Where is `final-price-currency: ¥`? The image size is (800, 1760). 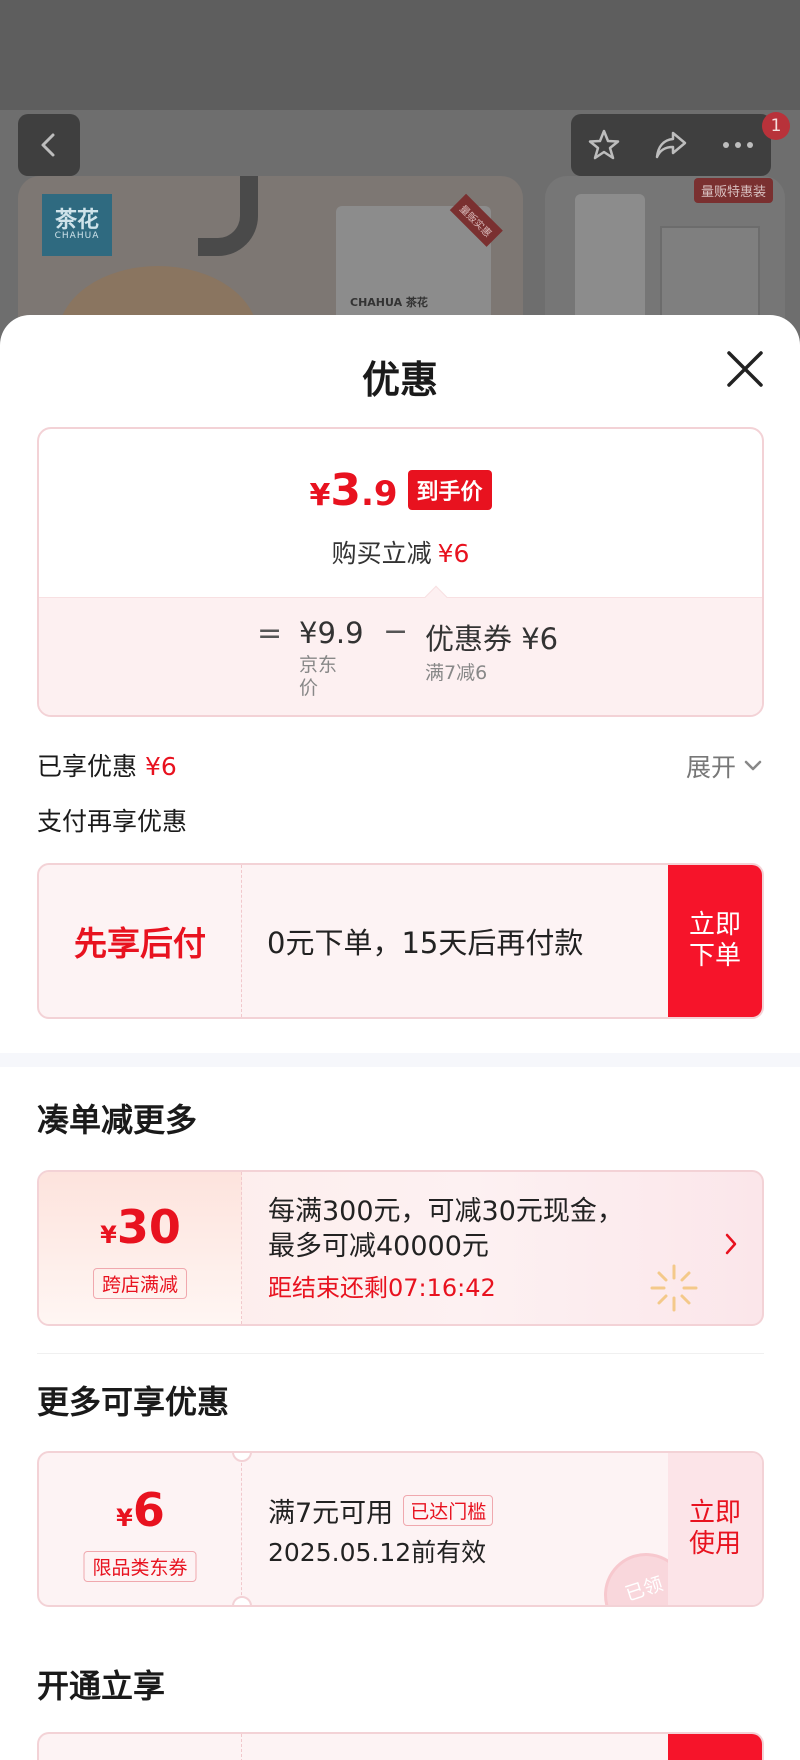
final-price-currency: ¥ is located at coordinates (320, 495).